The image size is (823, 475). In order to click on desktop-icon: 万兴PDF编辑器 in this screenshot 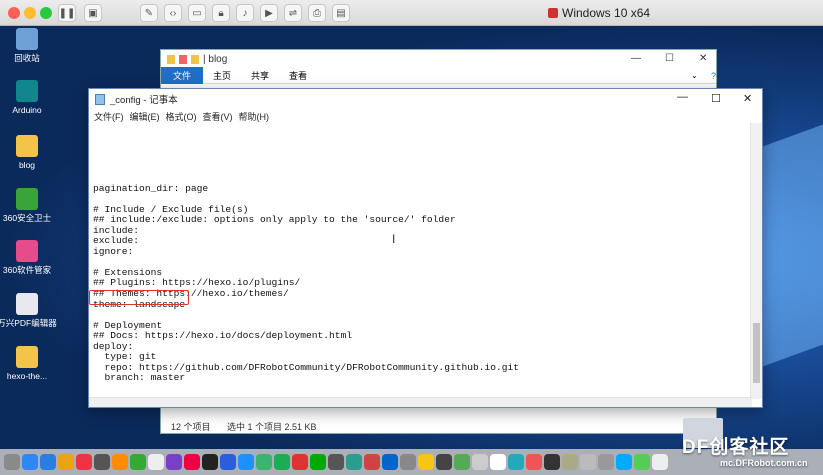, I will do `click(28, 311)`.